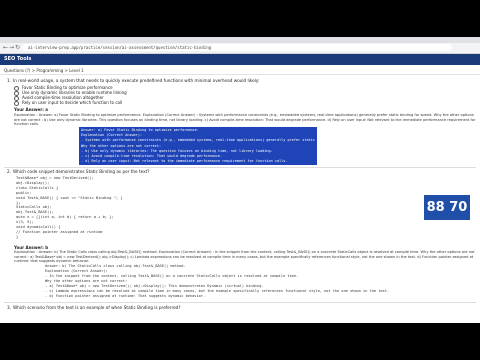 The height and width of the screenshot is (360, 480). I want to click on reload-icon: ↻, so click(17, 48).